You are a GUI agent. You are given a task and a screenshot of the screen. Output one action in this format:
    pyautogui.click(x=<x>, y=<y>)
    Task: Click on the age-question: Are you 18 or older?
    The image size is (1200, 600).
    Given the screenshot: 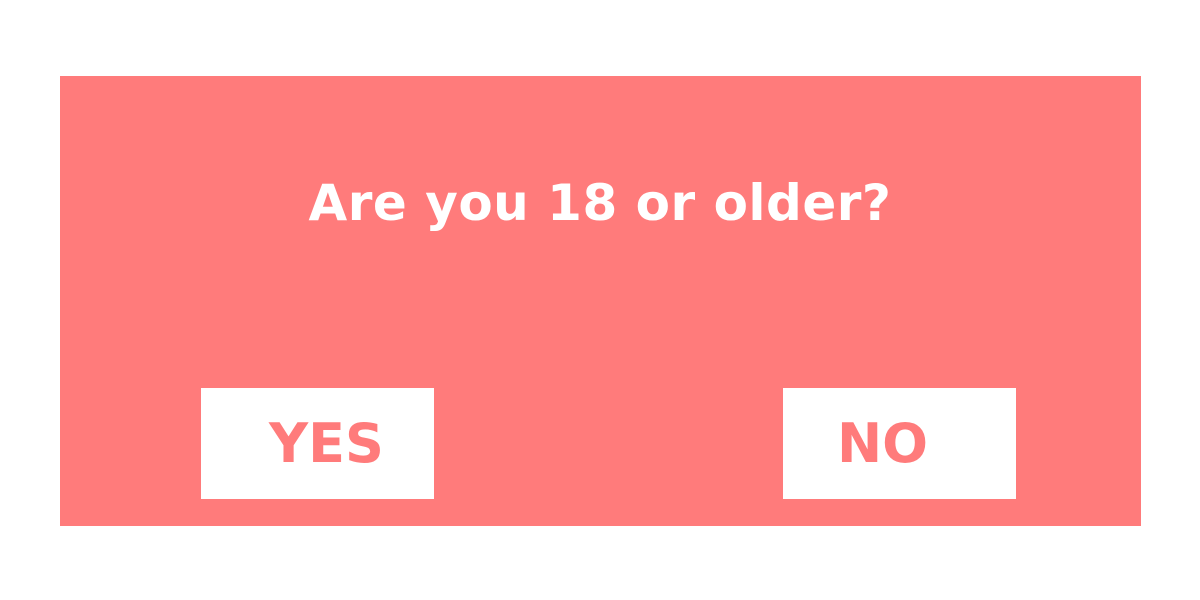 What is the action you would take?
    pyautogui.click(x=600, y=203)
    